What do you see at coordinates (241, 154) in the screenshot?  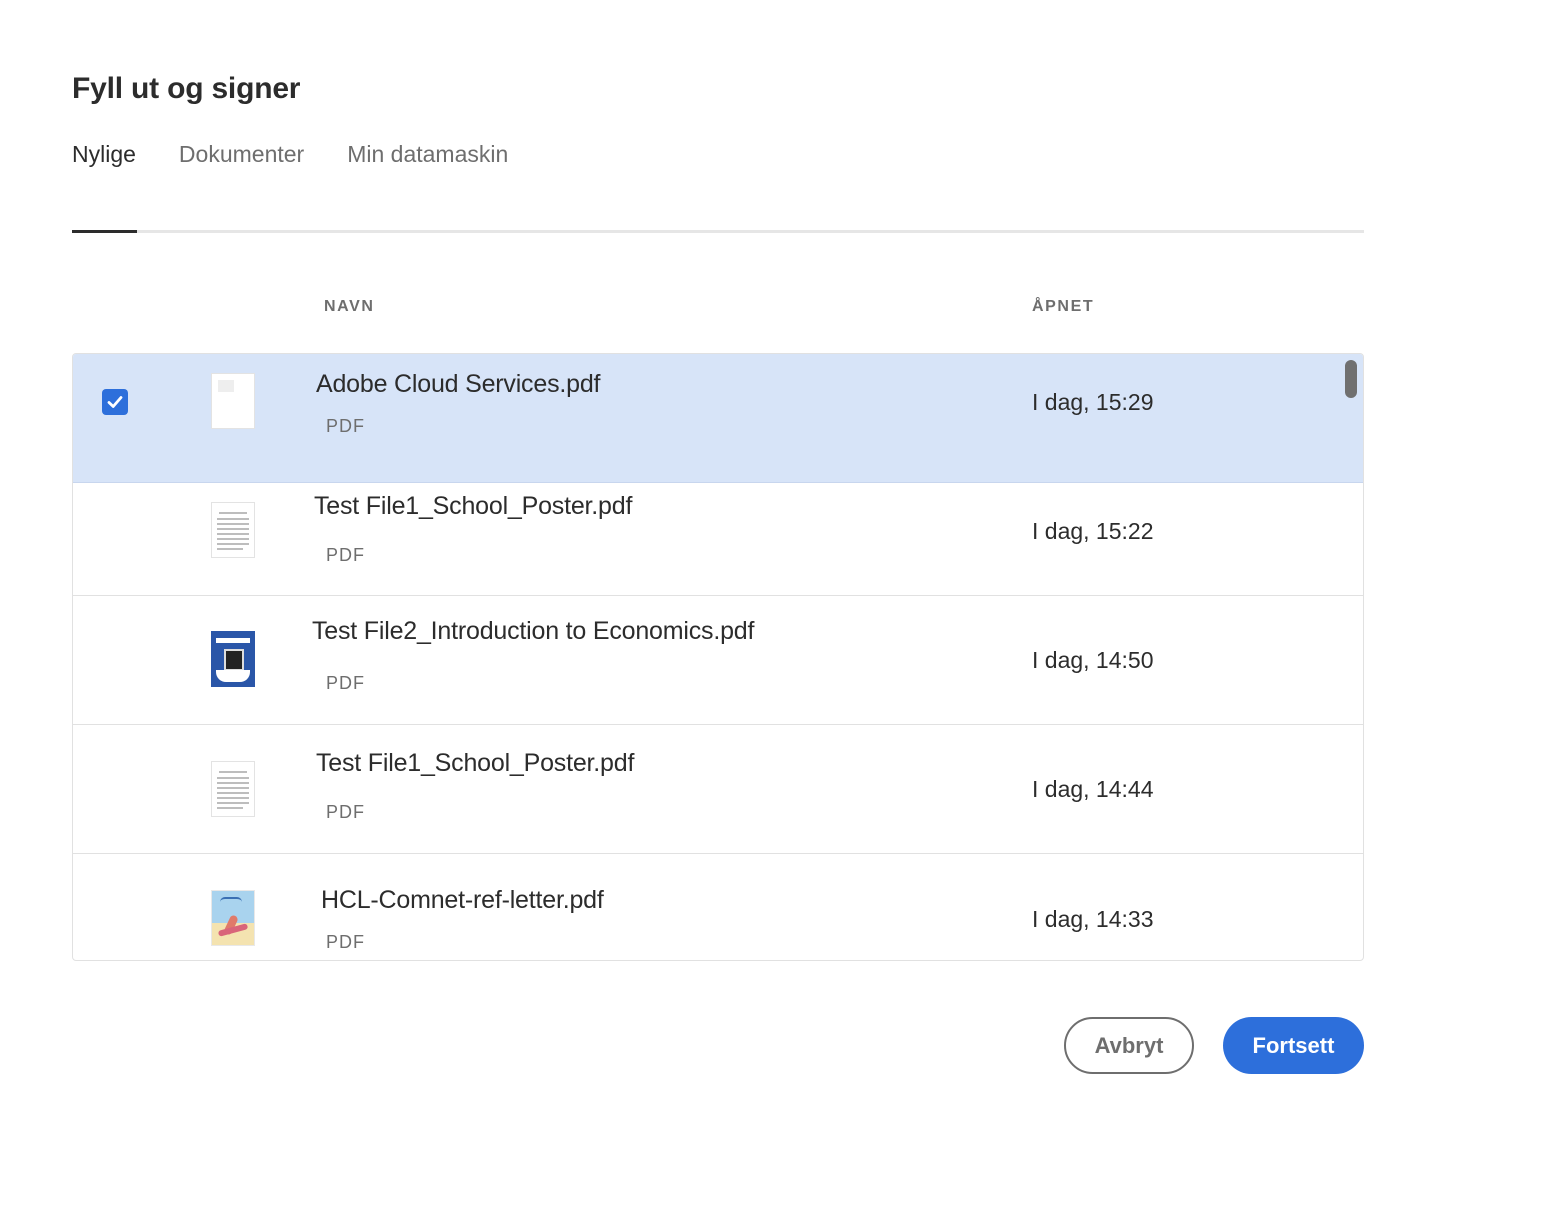 I see `tab-documents: Dokumenter` at bounding box center [241, 154].